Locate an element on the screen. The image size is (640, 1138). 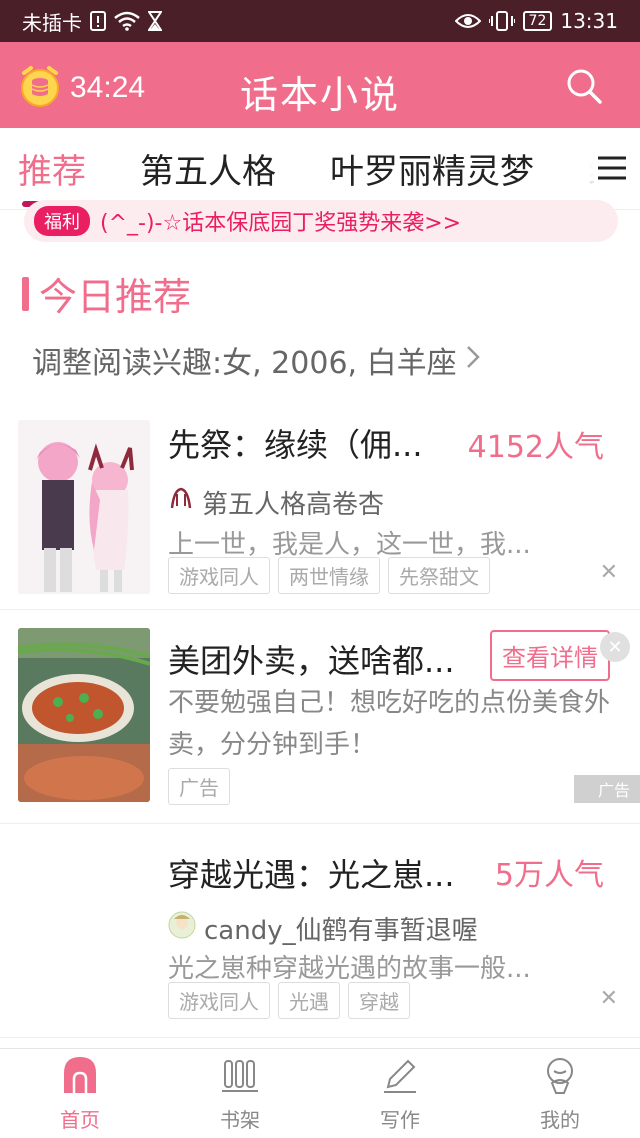
nav-label: 我的 is located at coordinates (560, 1119).